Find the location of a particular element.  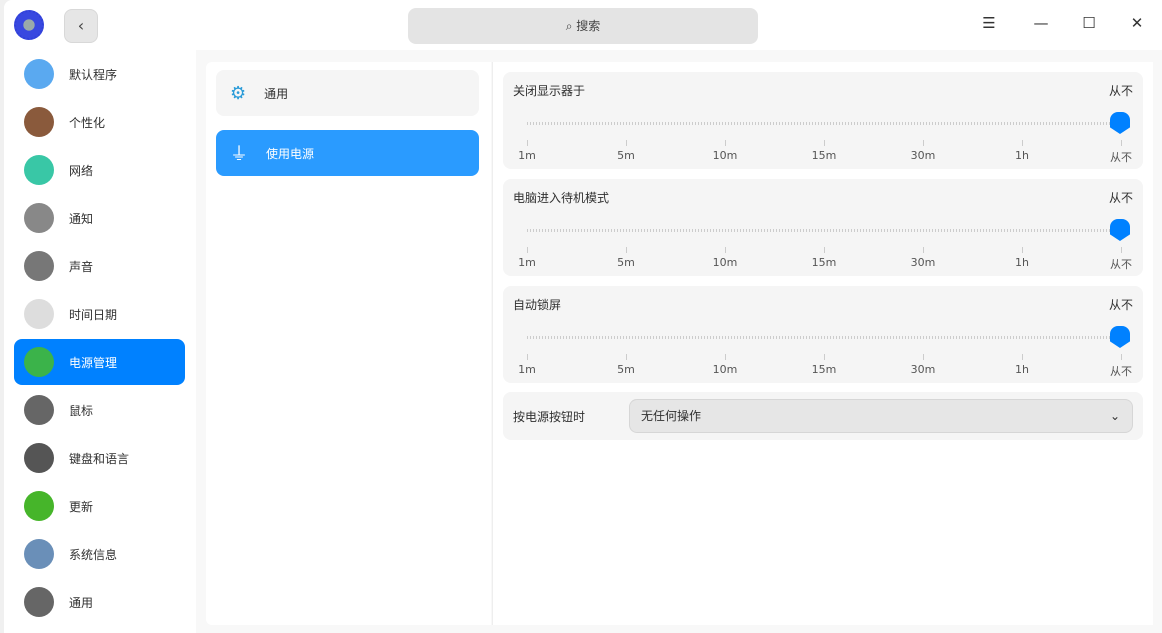

app-logo-icon is located at coordinates (29, 25).